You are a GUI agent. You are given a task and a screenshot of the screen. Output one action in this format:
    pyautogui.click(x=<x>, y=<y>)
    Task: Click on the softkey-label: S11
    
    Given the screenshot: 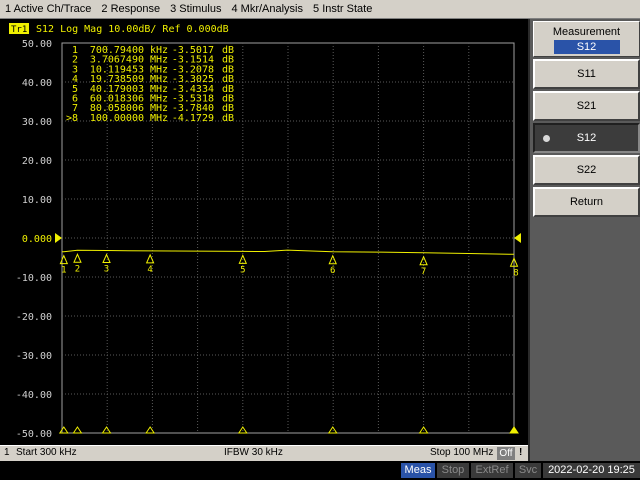 What is the action you would take?
    pyautogui.click(x=586, y=74)
    